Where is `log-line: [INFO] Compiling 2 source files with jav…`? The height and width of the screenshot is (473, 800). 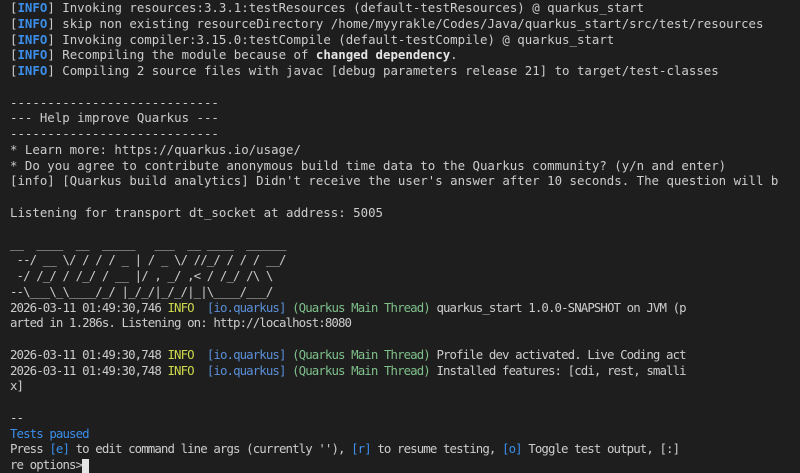
log-line: [INFO] Compiling 2 source files with jav… is located at coordinates (364, 71).